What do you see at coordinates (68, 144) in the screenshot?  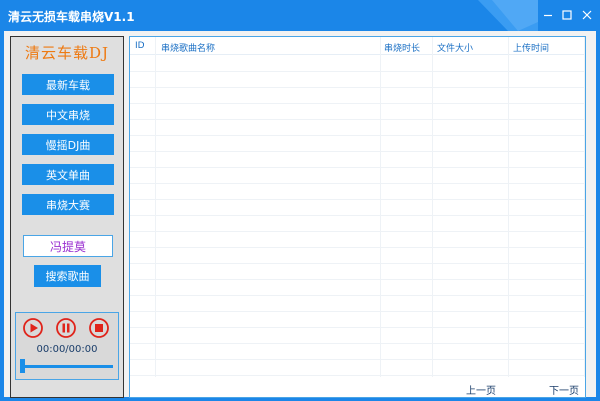 I see `nav-slow-dj-button: 慢摇DJ曲` at bounding box center [68, 144].